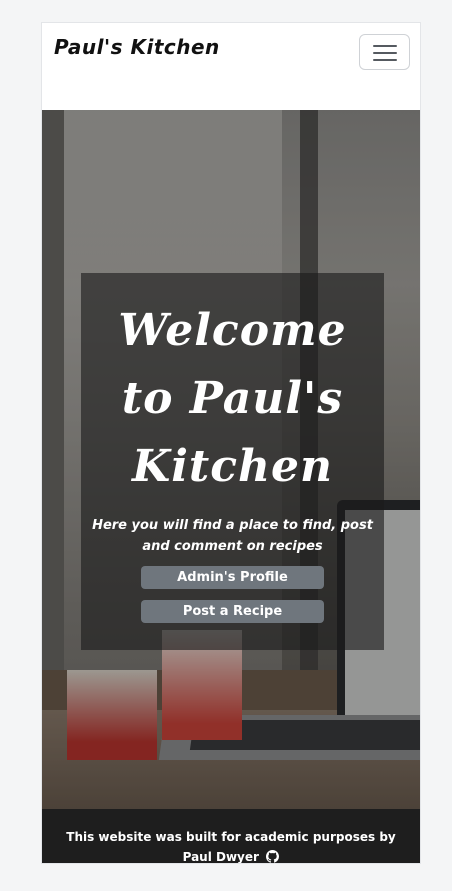 This screenshot has width=452, height=891. Describe the element at coordinates (232, 577) in the screenshot. I see `admin-profile-button: Admin's Profile` at that location.